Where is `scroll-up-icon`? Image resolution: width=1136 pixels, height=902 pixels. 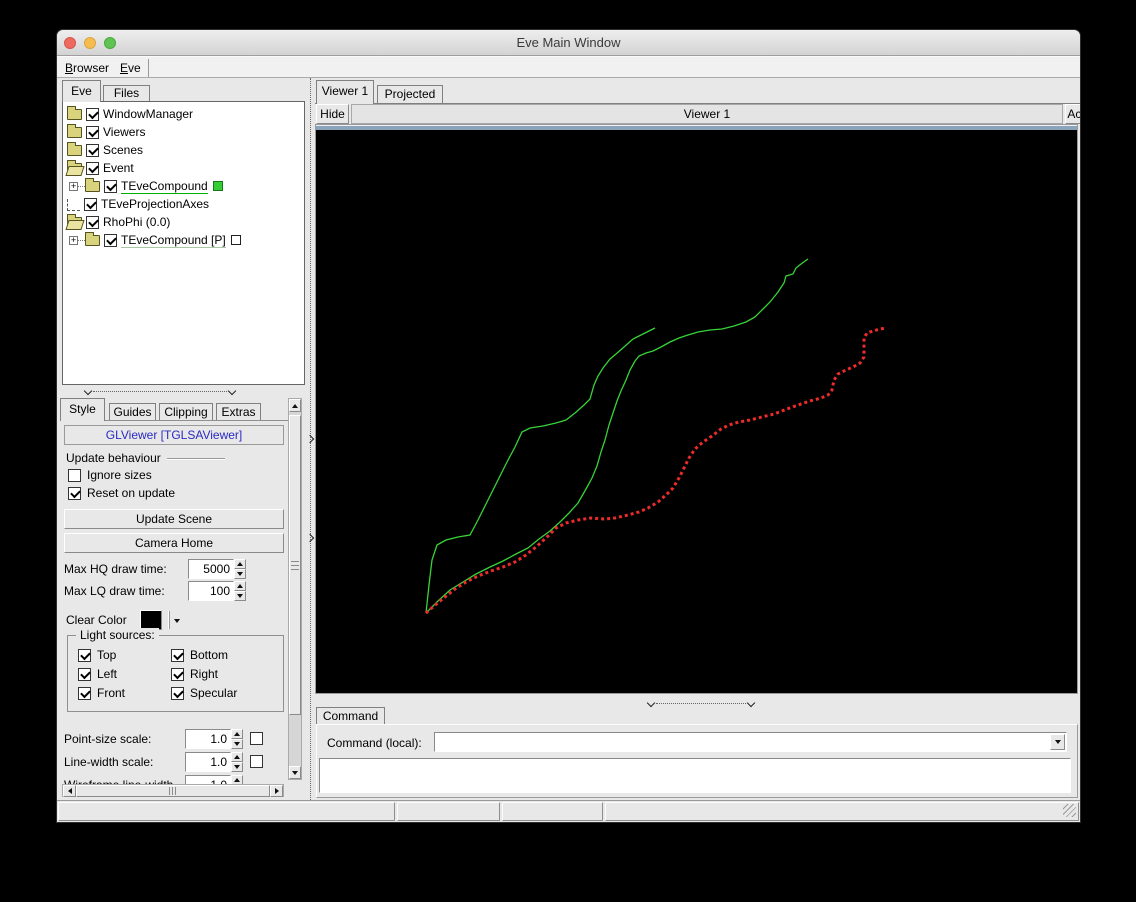 scroll-up-icon is located at coordinates (295, 405).